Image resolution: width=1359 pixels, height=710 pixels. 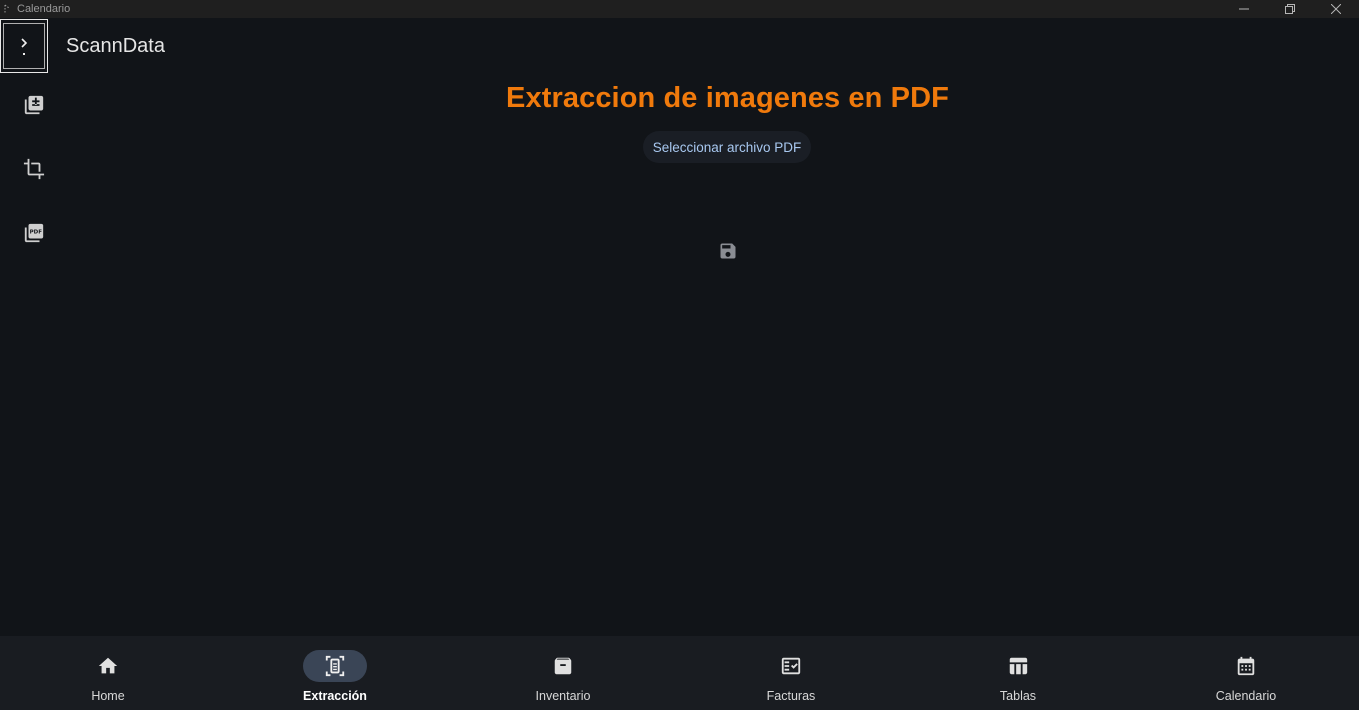 I want to click on nav-item-home: Home, so click(x=108, y=673).